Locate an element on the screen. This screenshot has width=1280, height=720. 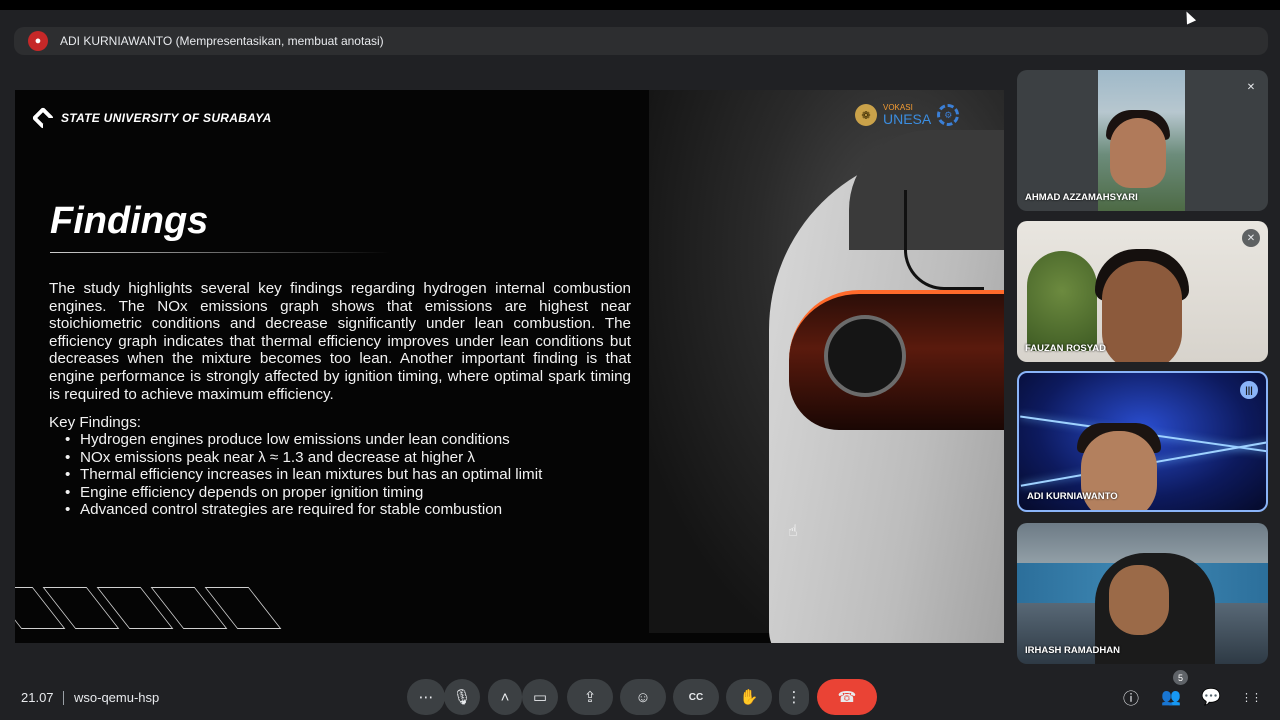
seal-icon: ❁ is located at coordinates (866, 115).